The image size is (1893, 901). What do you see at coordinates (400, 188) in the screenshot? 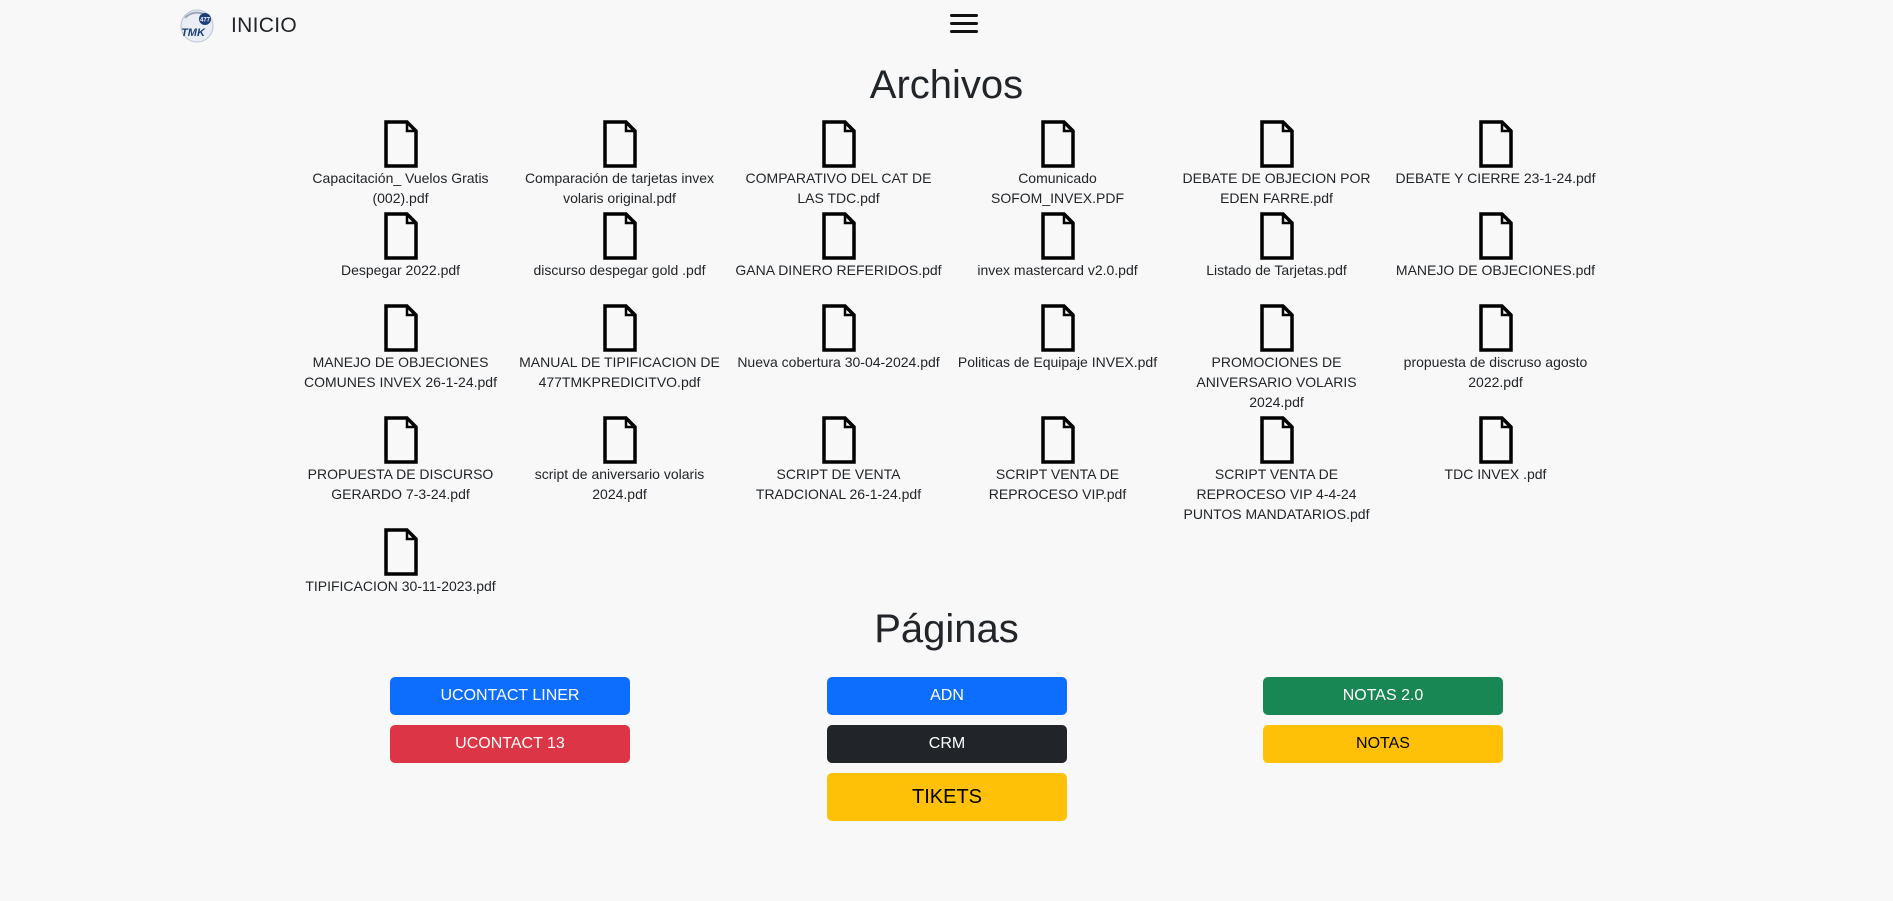
I see `file-name: Capacitación_ Vuelos Gratis (002).pdf` at bounding box center [400, 188].